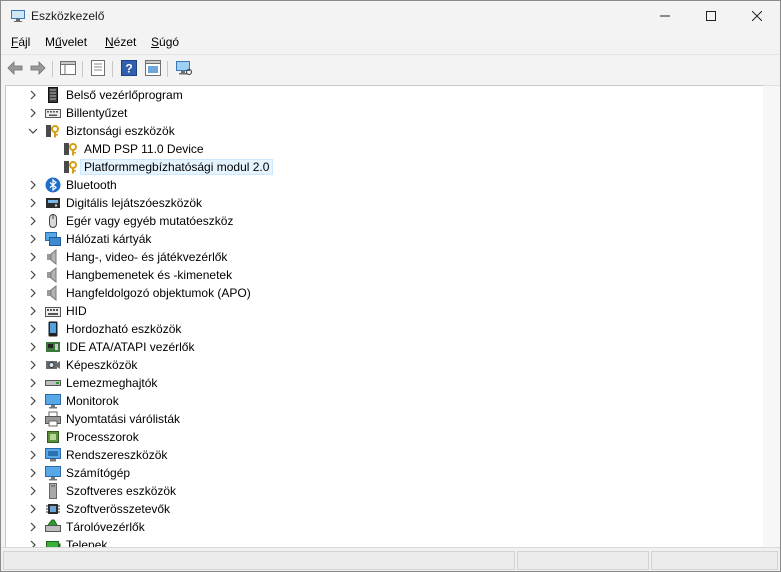 The width and height of the screenshot is (781, 572). I want to click on menu-action: Művelet, so click(66, 42).